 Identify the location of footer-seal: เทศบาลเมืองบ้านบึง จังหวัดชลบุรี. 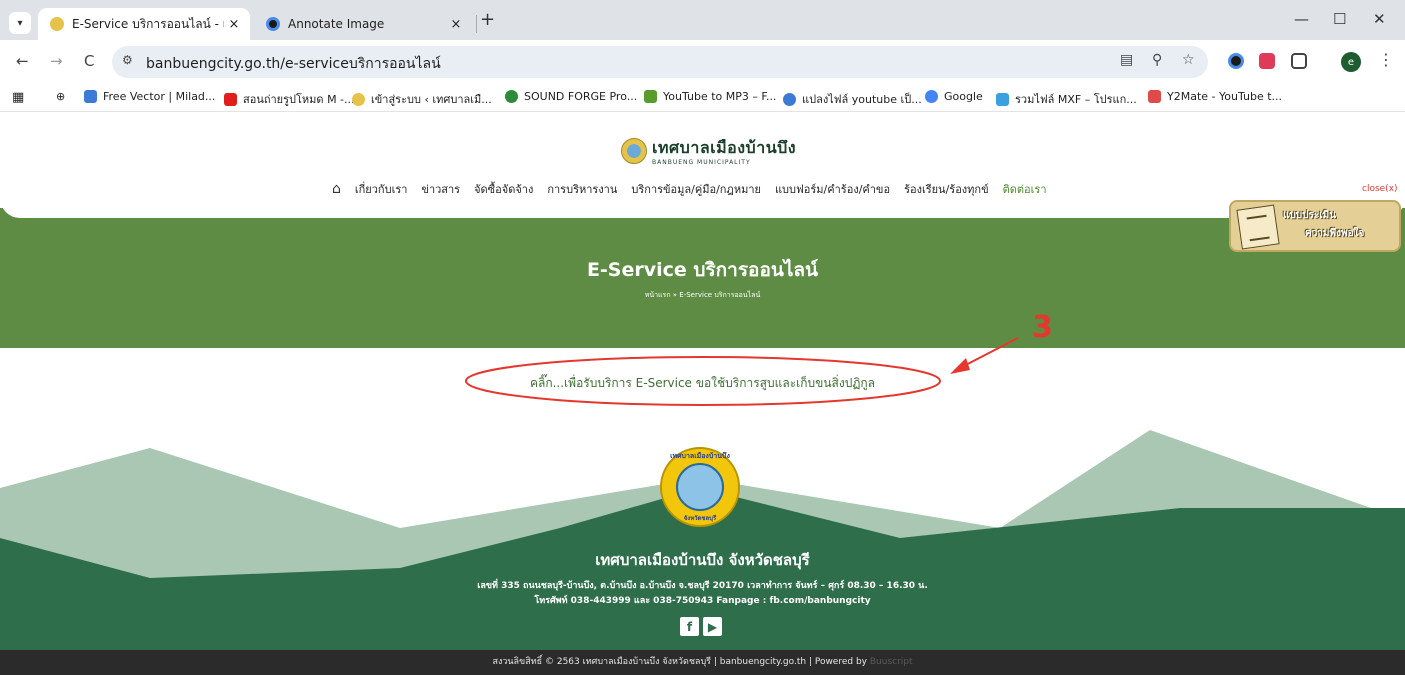
(700, 487).